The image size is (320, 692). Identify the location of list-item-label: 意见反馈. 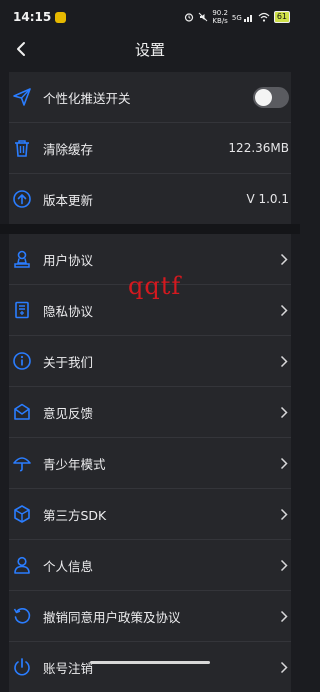
(68, 413).